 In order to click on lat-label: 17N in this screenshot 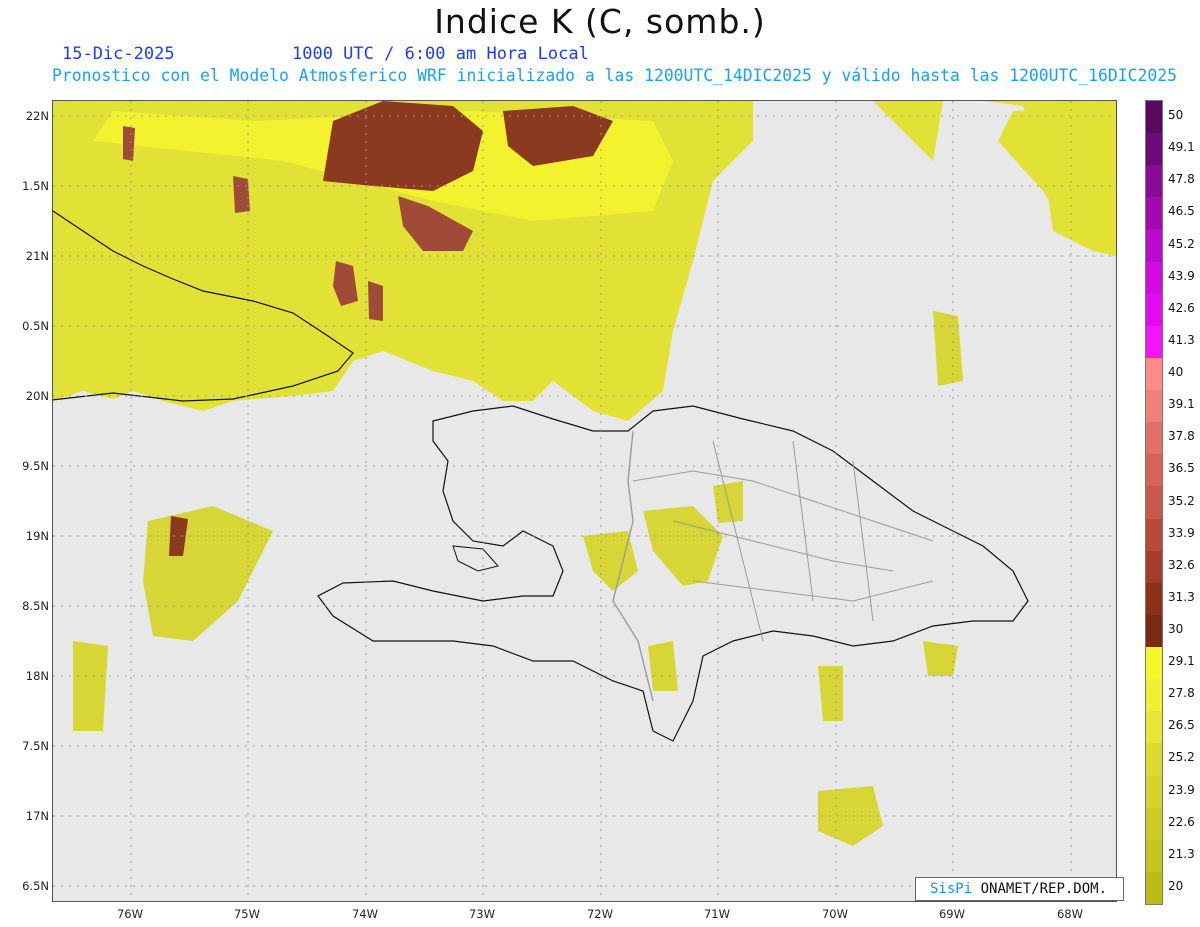, I will do `click(37, 816)`.